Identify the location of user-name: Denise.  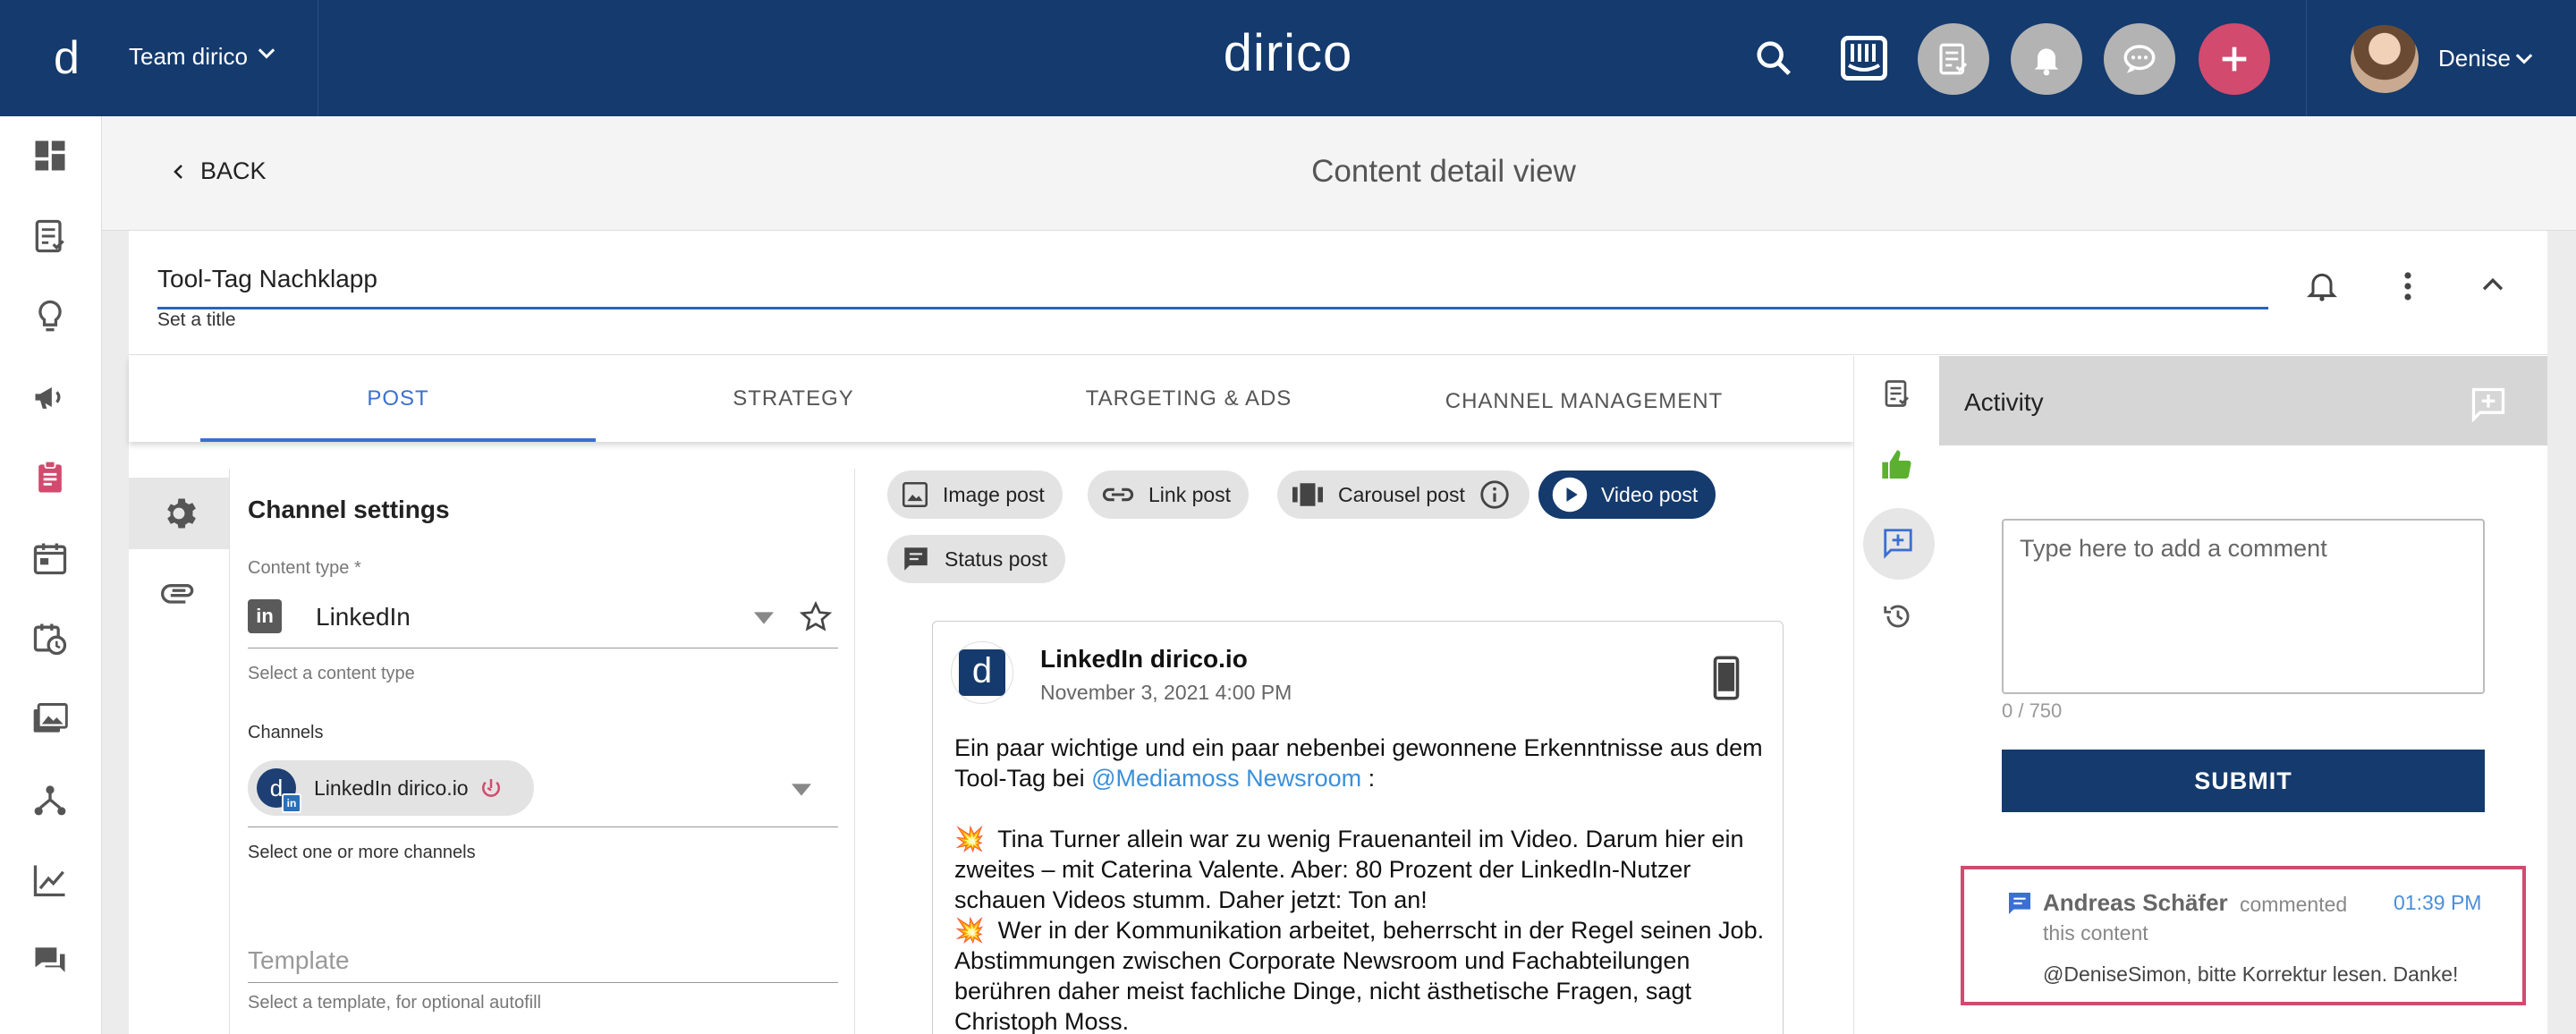
(2474, 59).